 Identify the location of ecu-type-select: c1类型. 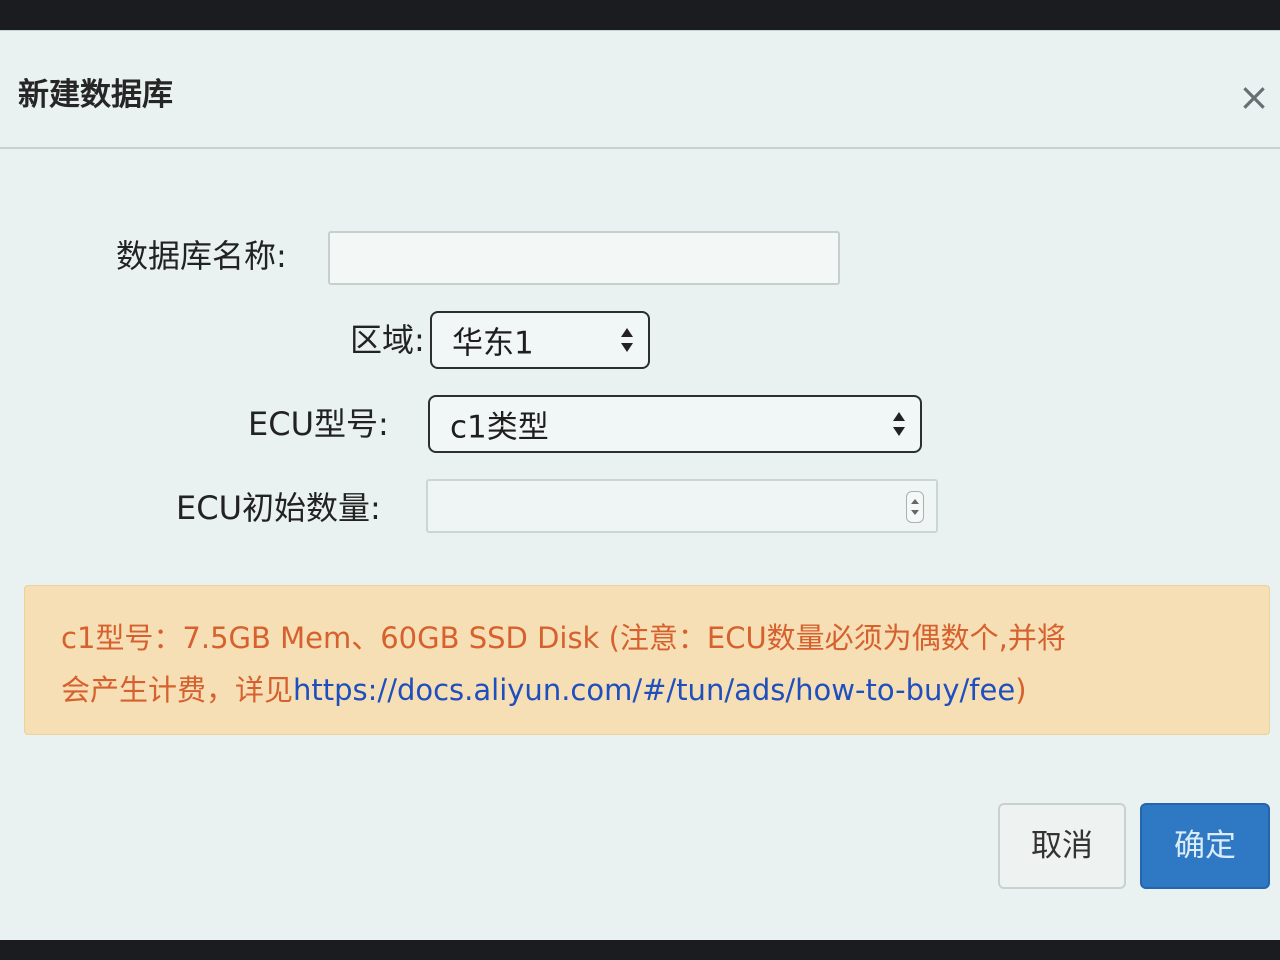
(675, 424).